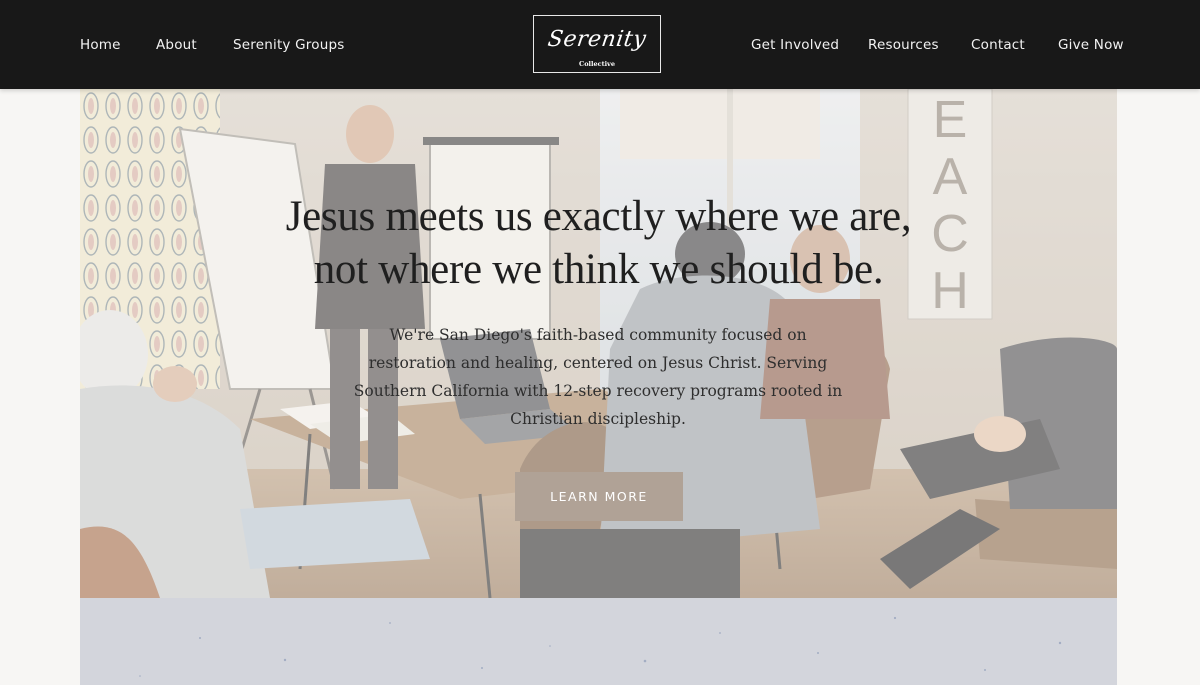 The height and width of the screenshot is (685, 1200). Describe the element at coordinates (597, 39) in the screenshot. I see `logo-script-text: Serenity` at that location.